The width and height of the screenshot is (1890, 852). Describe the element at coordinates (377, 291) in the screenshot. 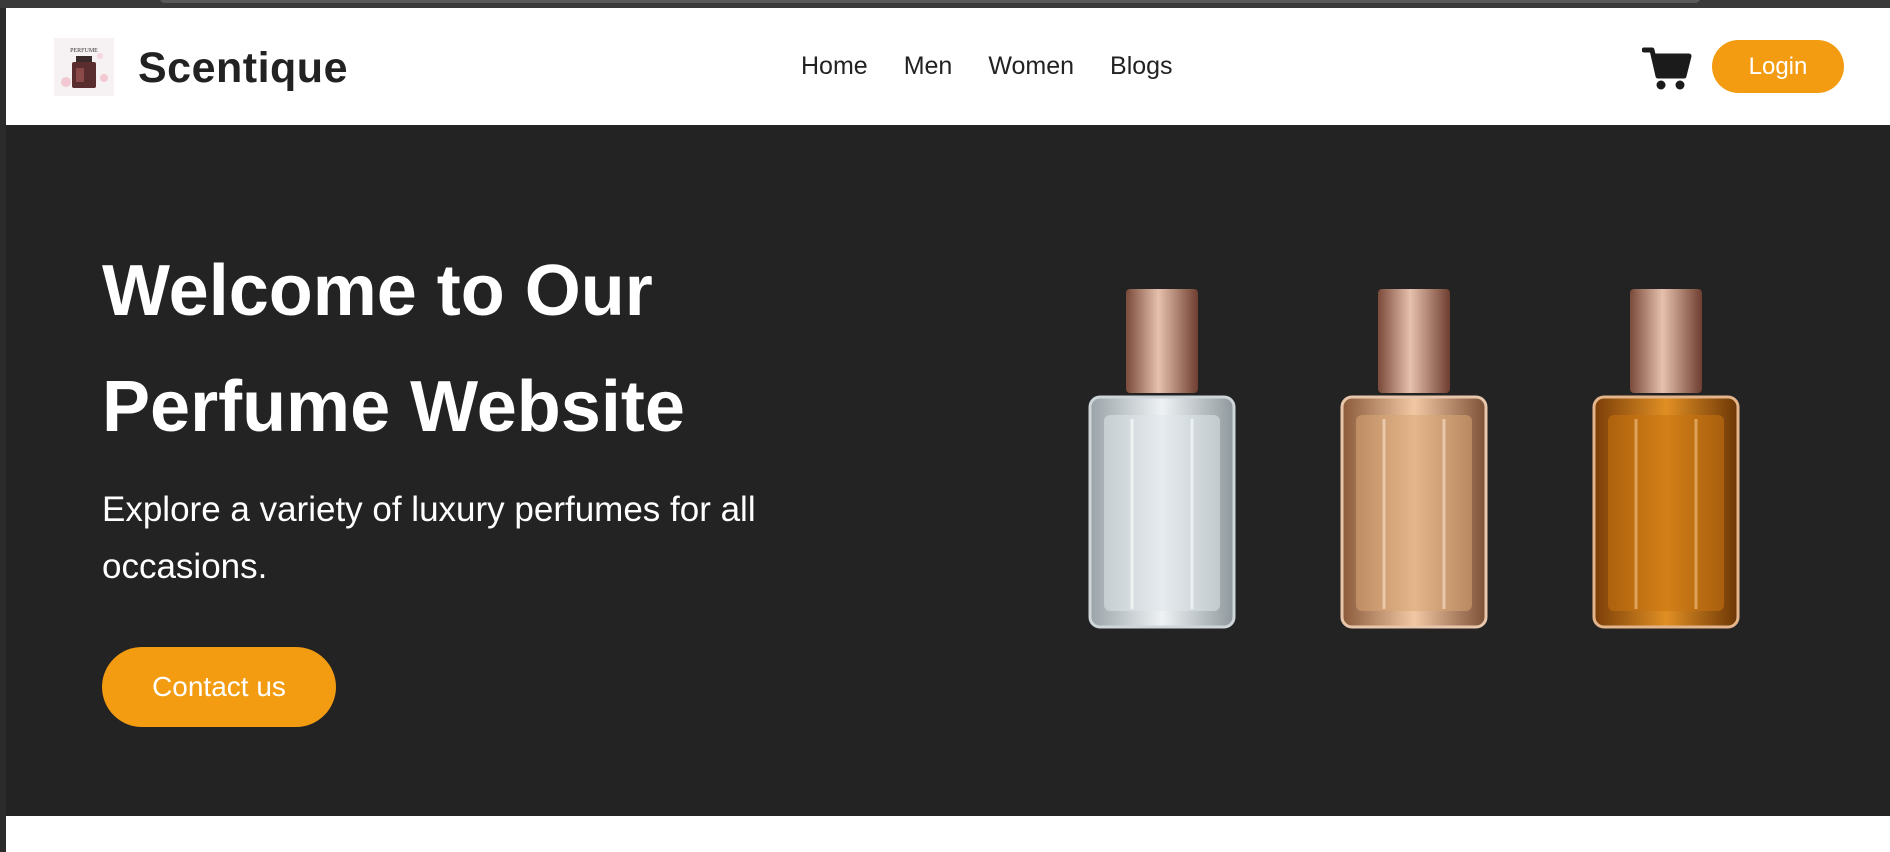

I see `hero-title-line-1: Welcome to Our` at that location.